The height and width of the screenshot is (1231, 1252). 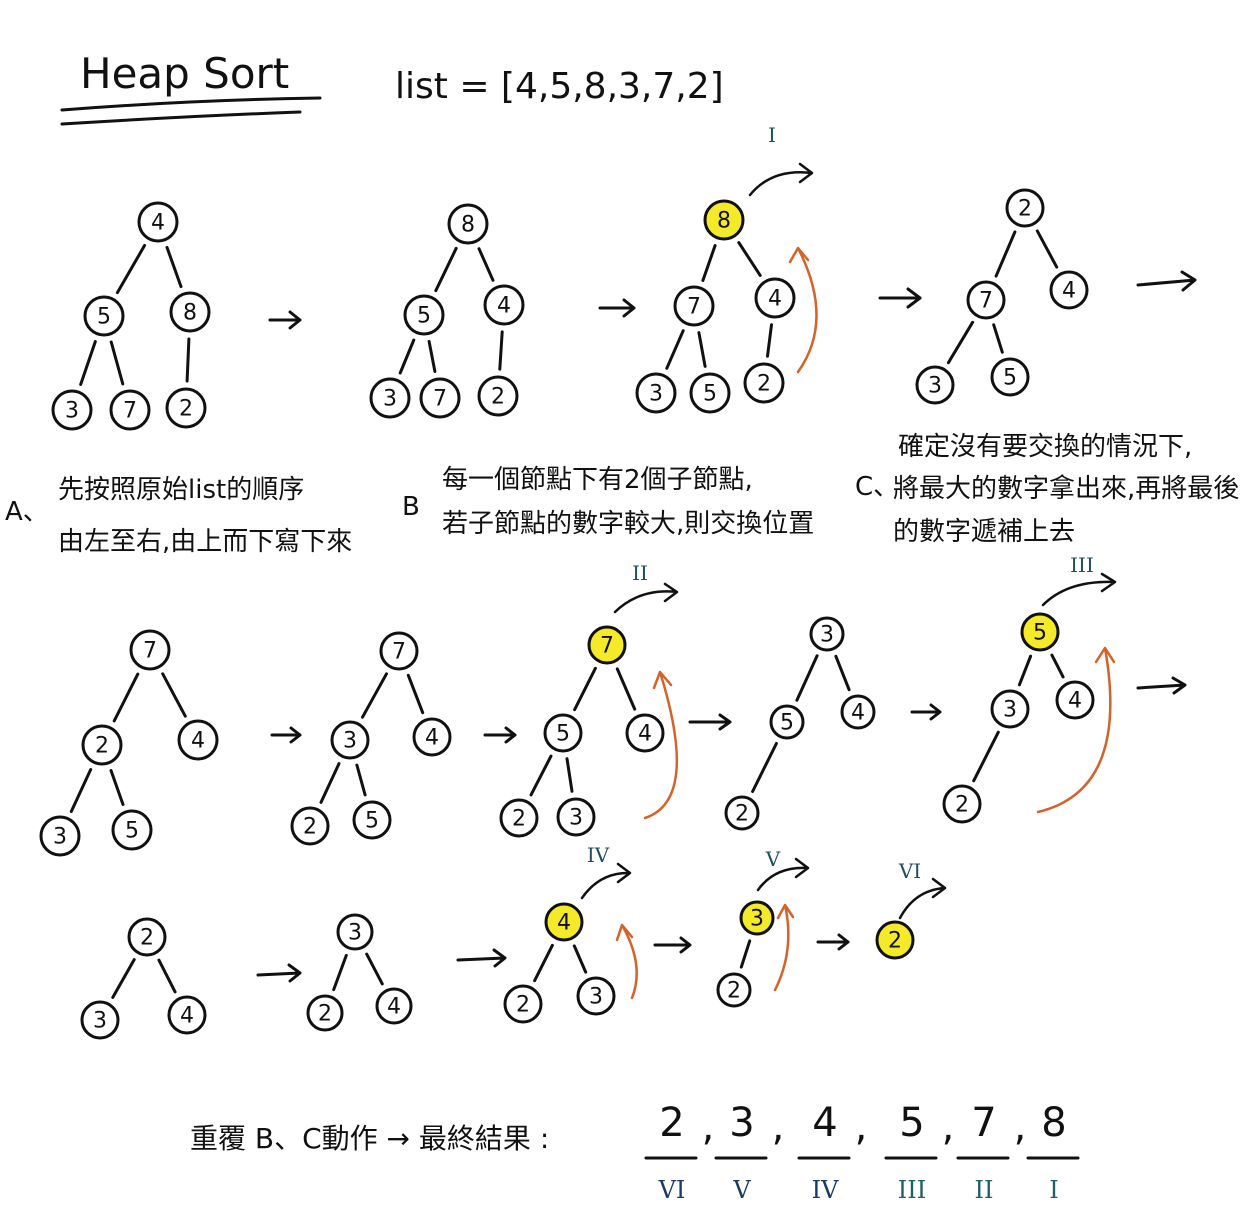 What do you see at coordinates (862, 1152) in the screenshot?
I see `result-row: 2VI, 3V, 4IV, 5III, 7II, 8I` at bounding box center [862, 1152].